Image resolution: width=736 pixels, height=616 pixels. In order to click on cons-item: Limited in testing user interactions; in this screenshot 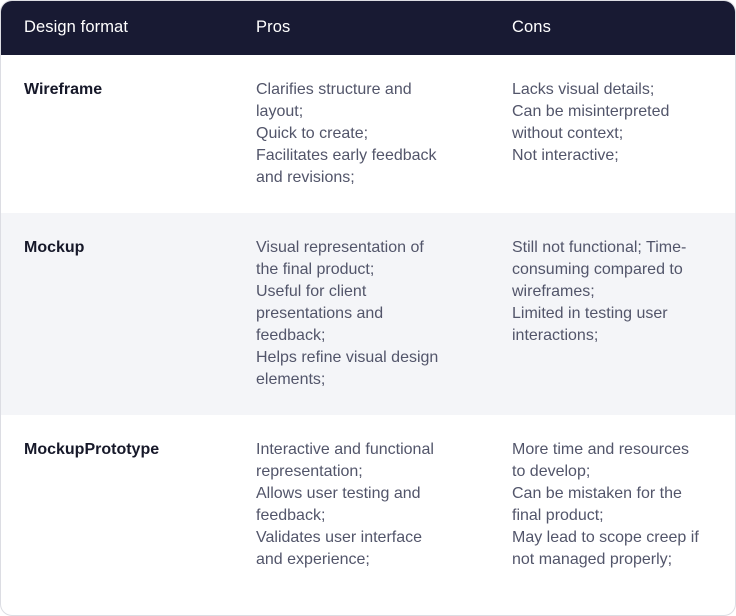, I will do `click(590, 324)`.